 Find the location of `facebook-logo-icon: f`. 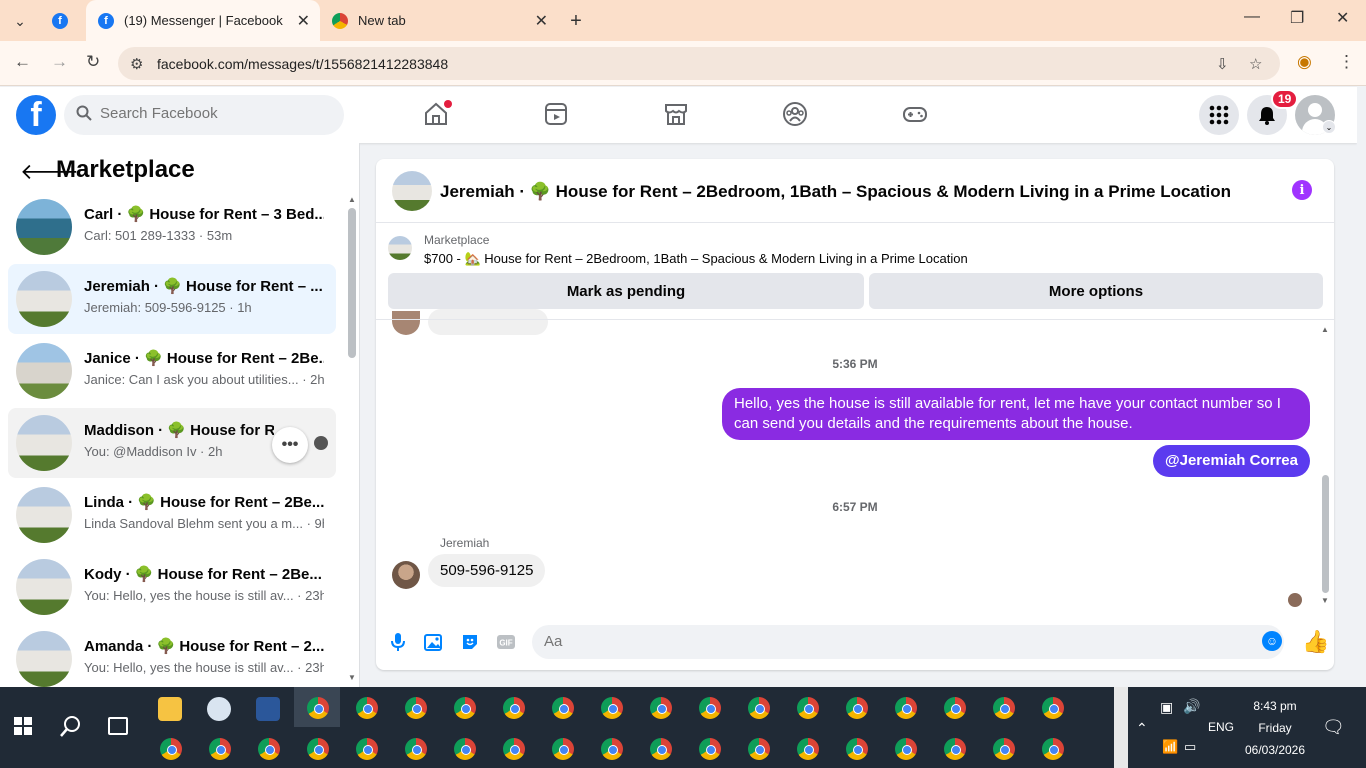

facebook-logo-icon: f is located at coordinates (36, 115).